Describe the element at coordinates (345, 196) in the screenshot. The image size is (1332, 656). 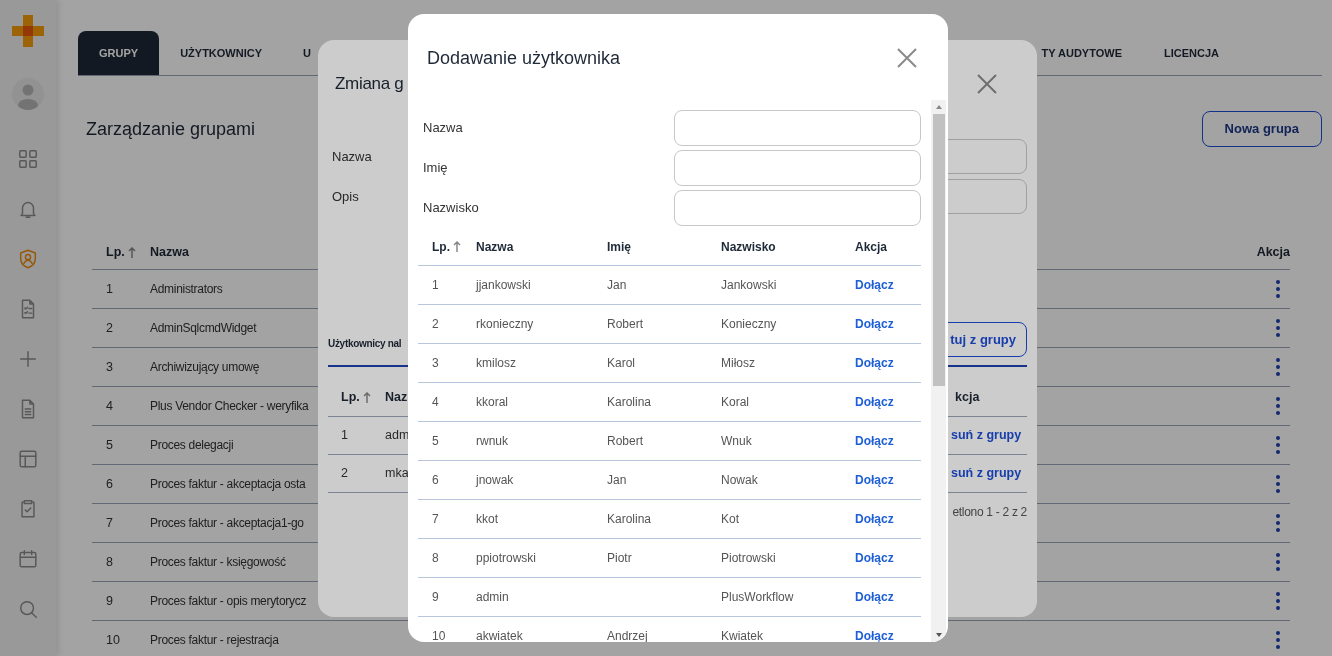
I see `field-label: Opis` at that location.